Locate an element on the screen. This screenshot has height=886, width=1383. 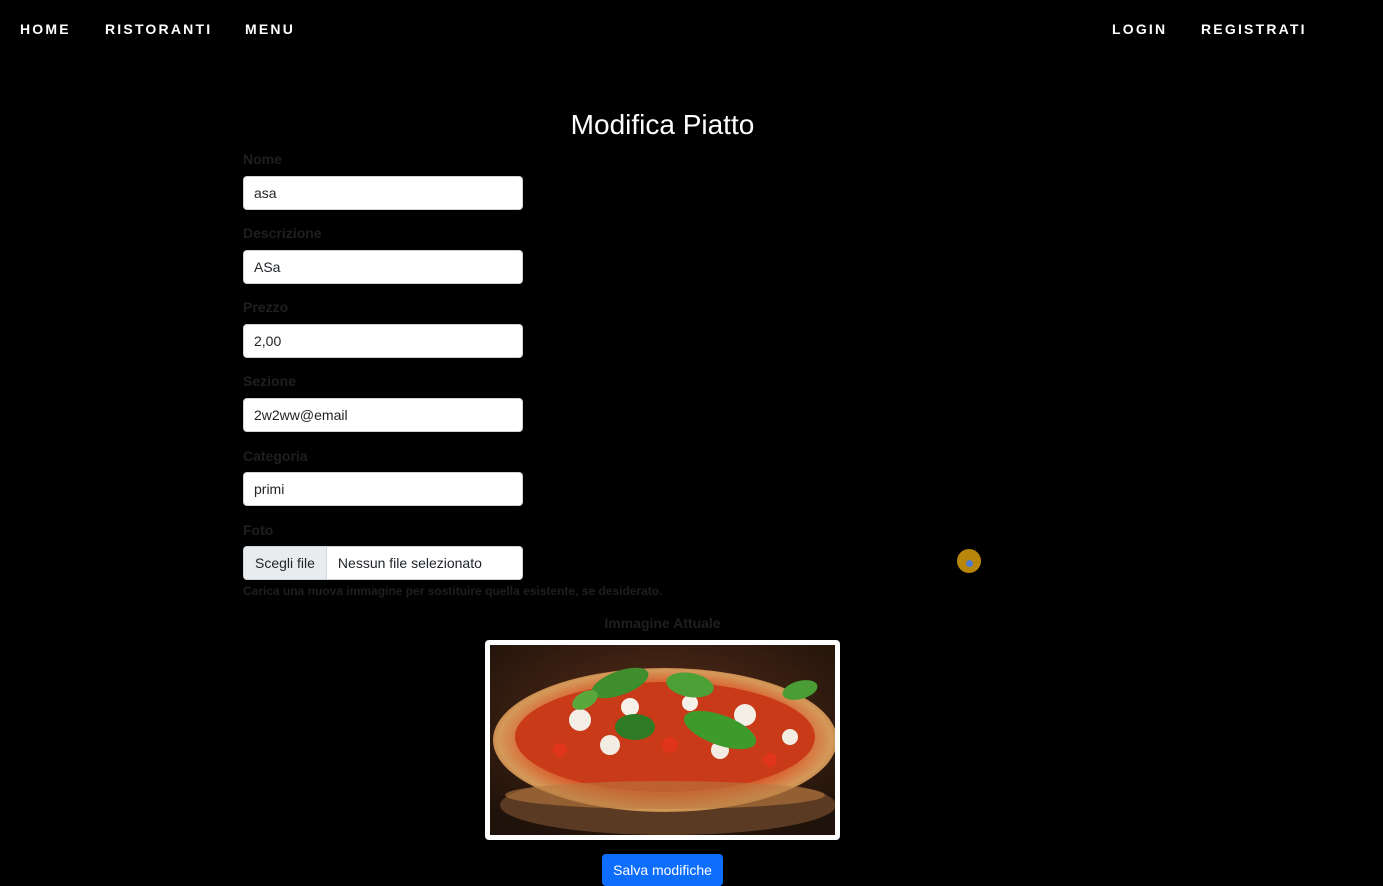
nav-menu-link: MENU is located at coordinates (270, 29).